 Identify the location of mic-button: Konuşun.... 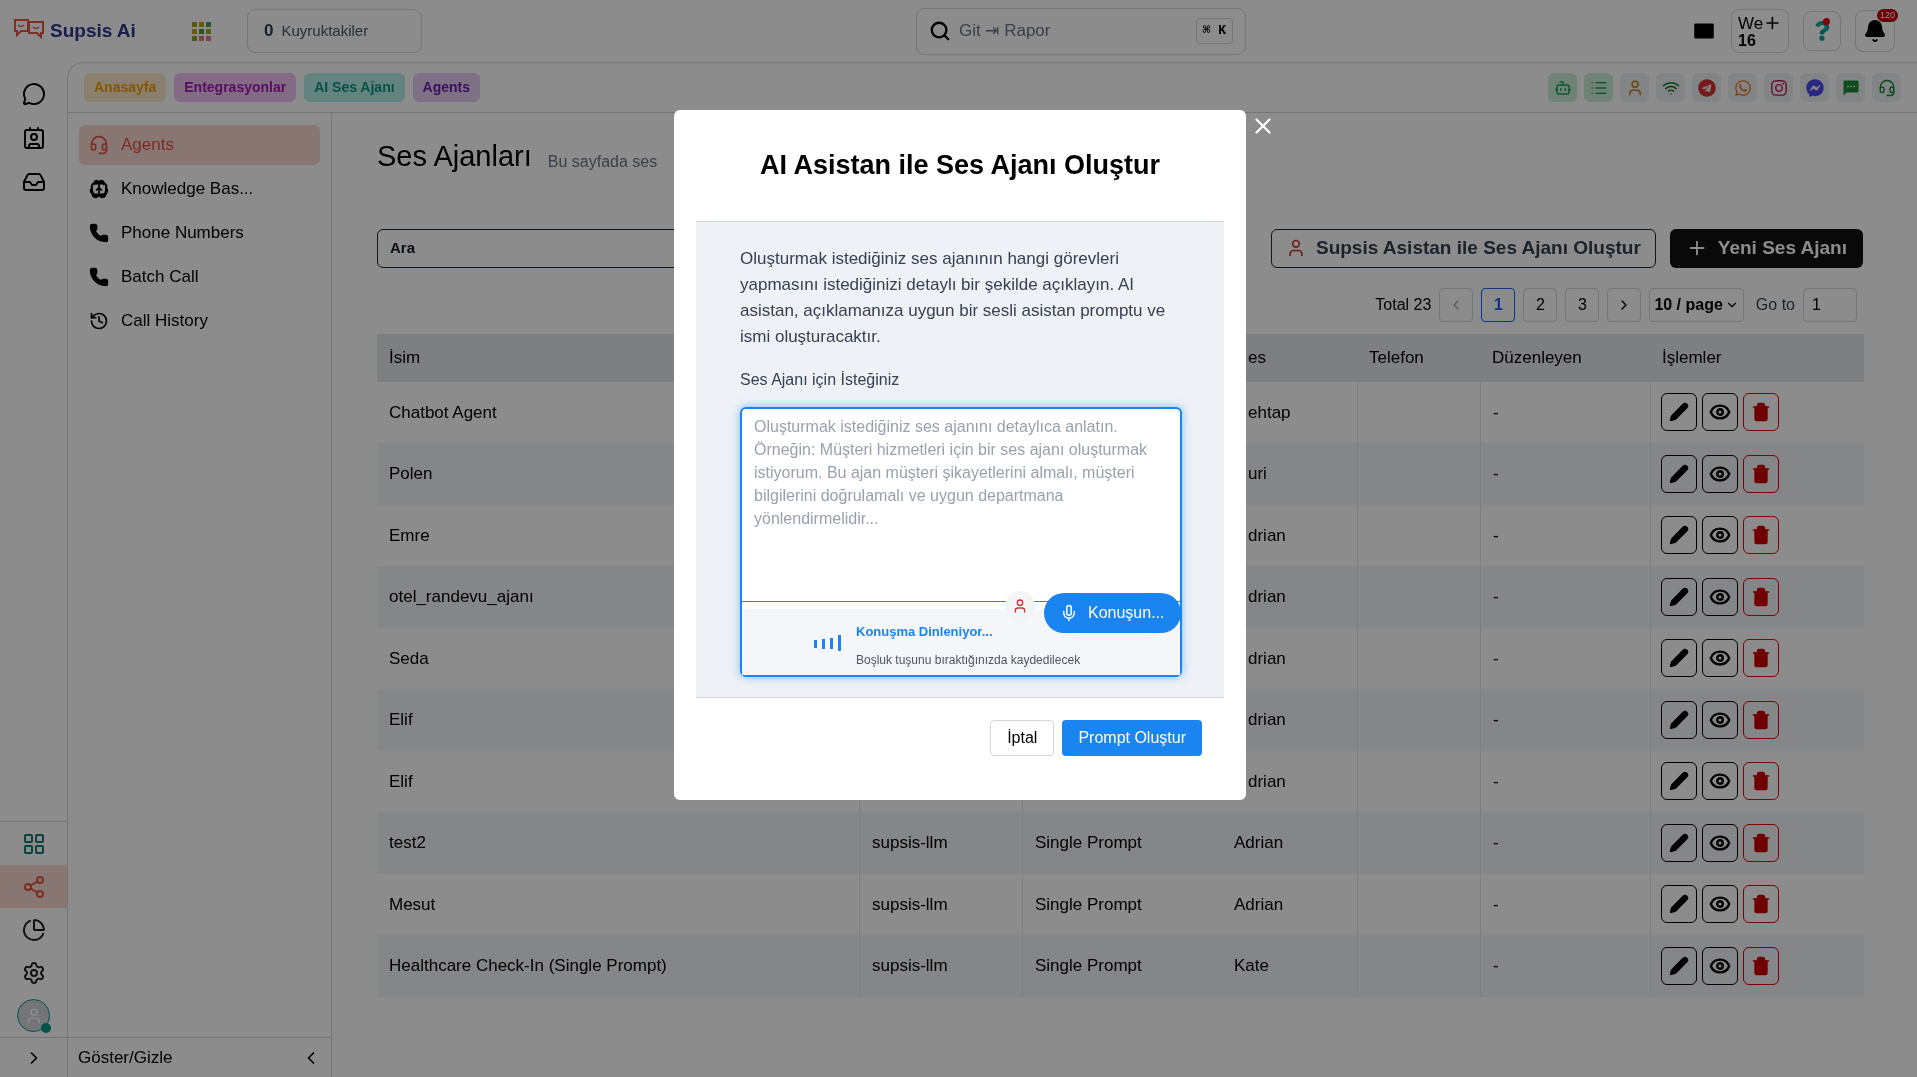
(1112, 613).